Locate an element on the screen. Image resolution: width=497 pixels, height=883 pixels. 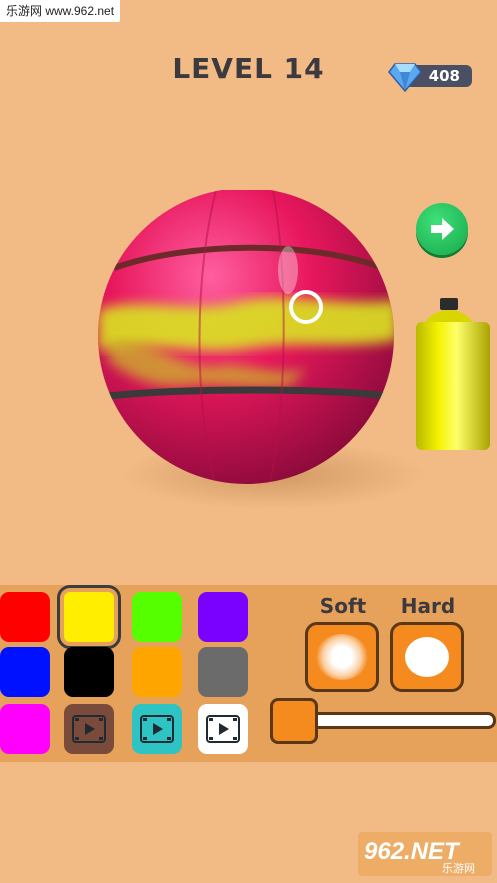
watermark-text: 乐游网 www.962.net is located at coordinates (60, 11).